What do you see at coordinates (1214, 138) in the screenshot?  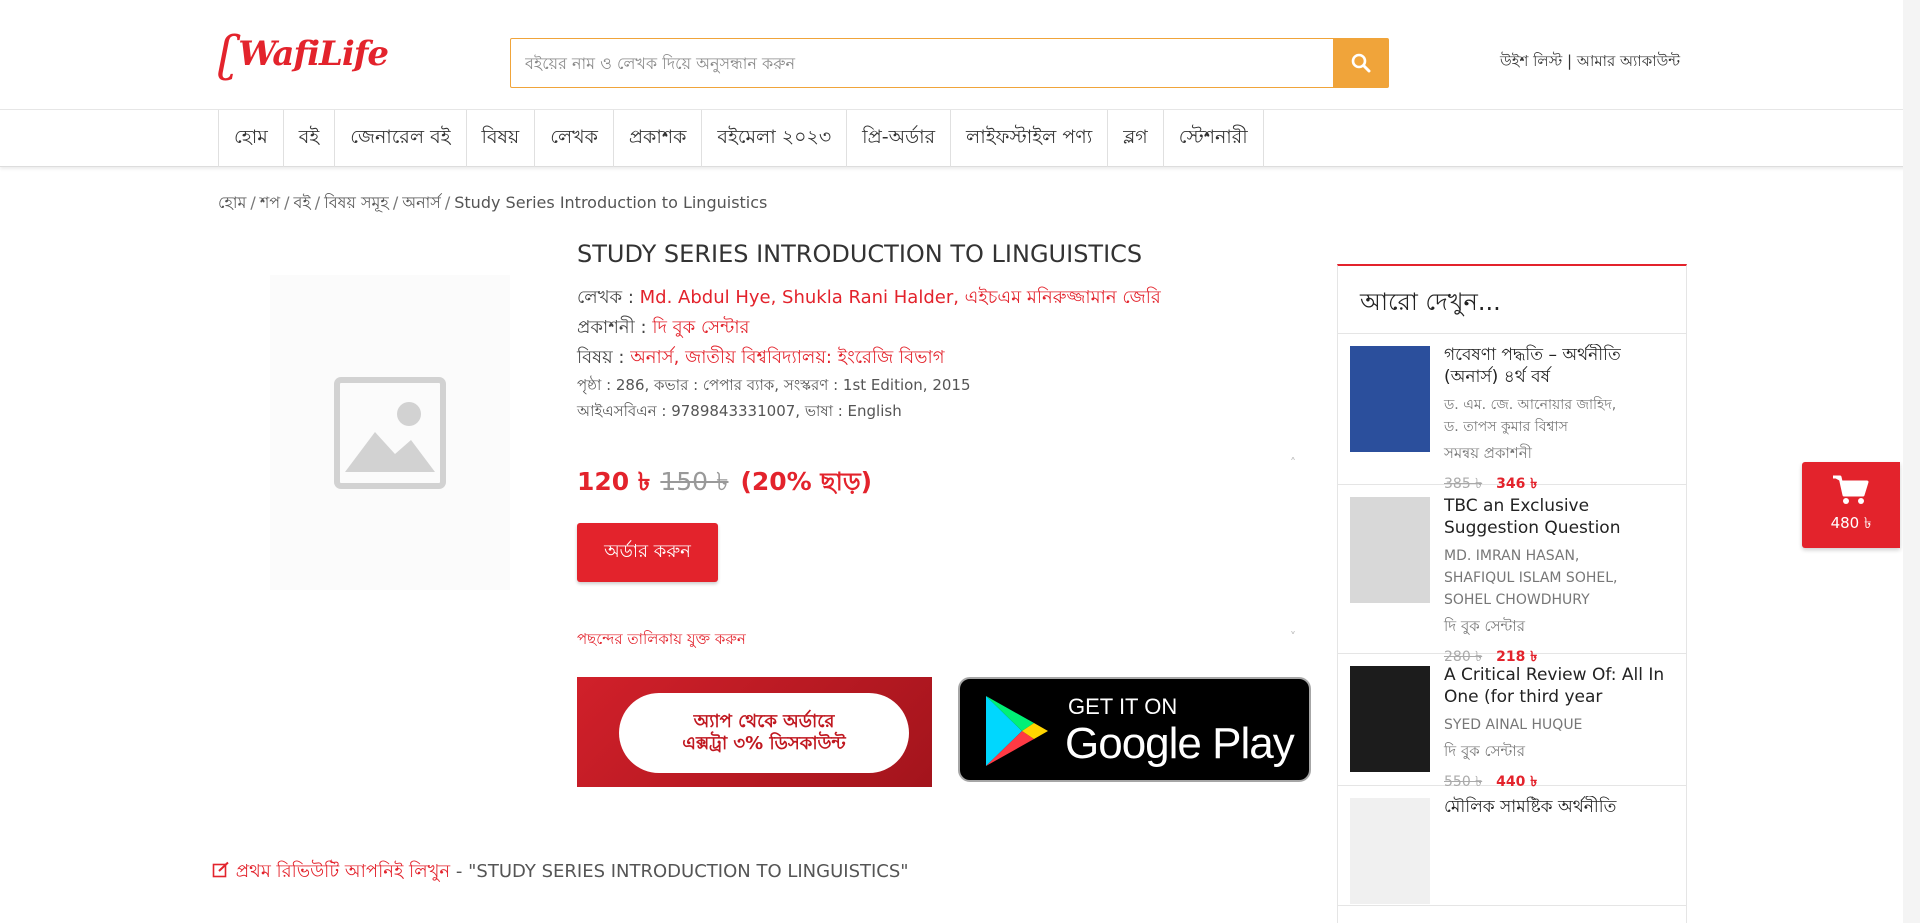 I see `nav-item: স্টেশনারী` at bounding box center [1214, 138].